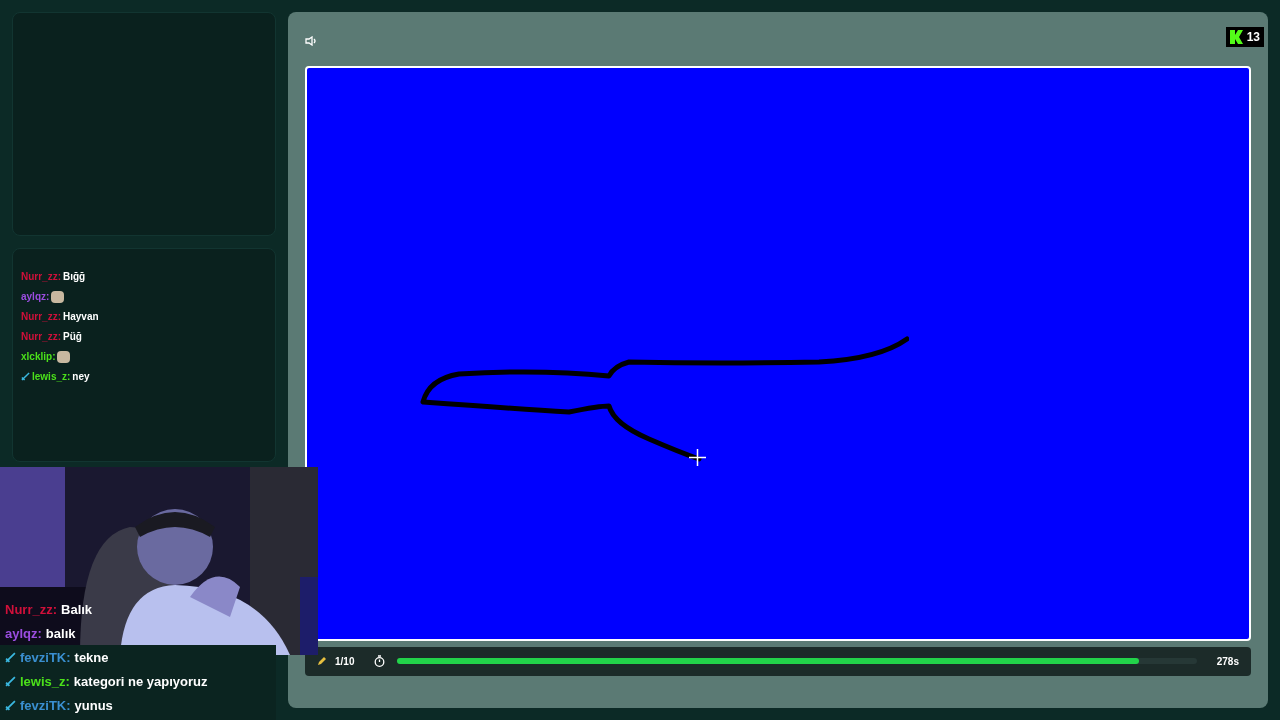  Describe the element at coordinates (140, 681) in the screenshot. I see `chat-message: kategori ne yapıyoruz` at that location.